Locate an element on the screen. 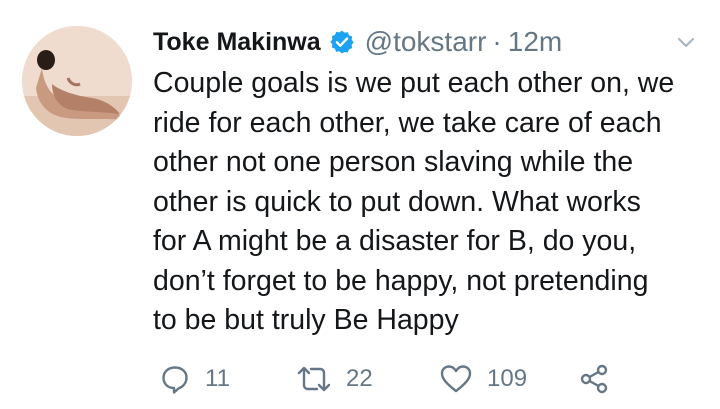  tweet-text-line: Couple goals is we put each other on, we is located at coordinates (414, 83).